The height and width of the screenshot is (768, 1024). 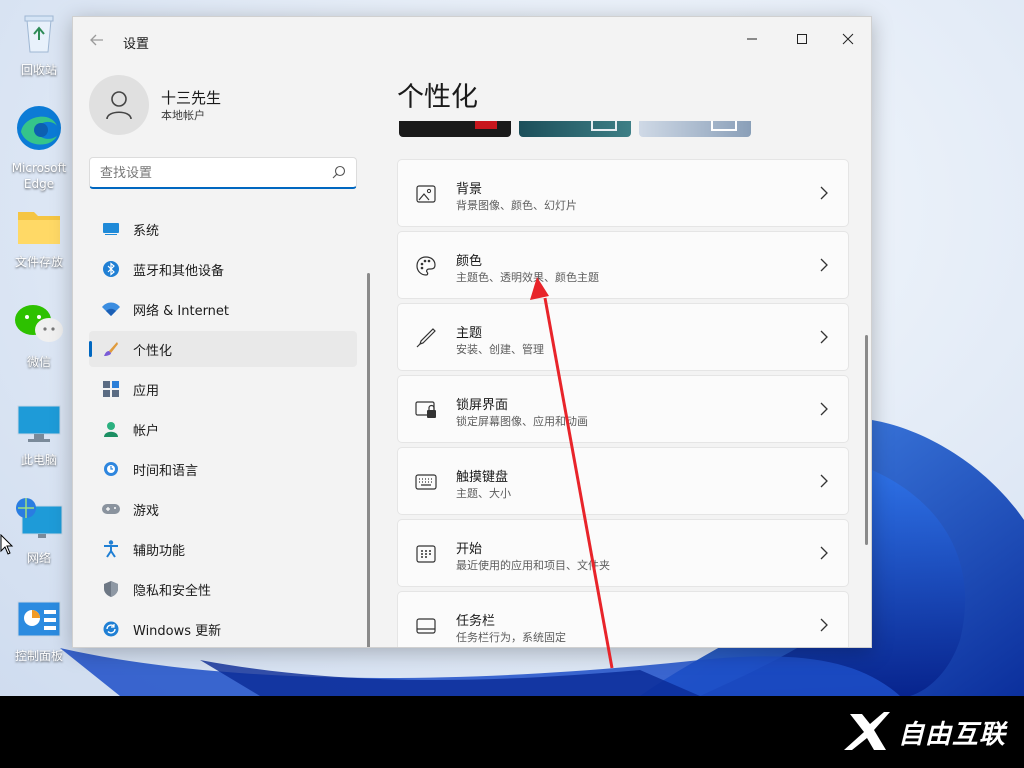 I want to click on sidebar-item-network: 网络 & Internet, so click(x=223, y=309).